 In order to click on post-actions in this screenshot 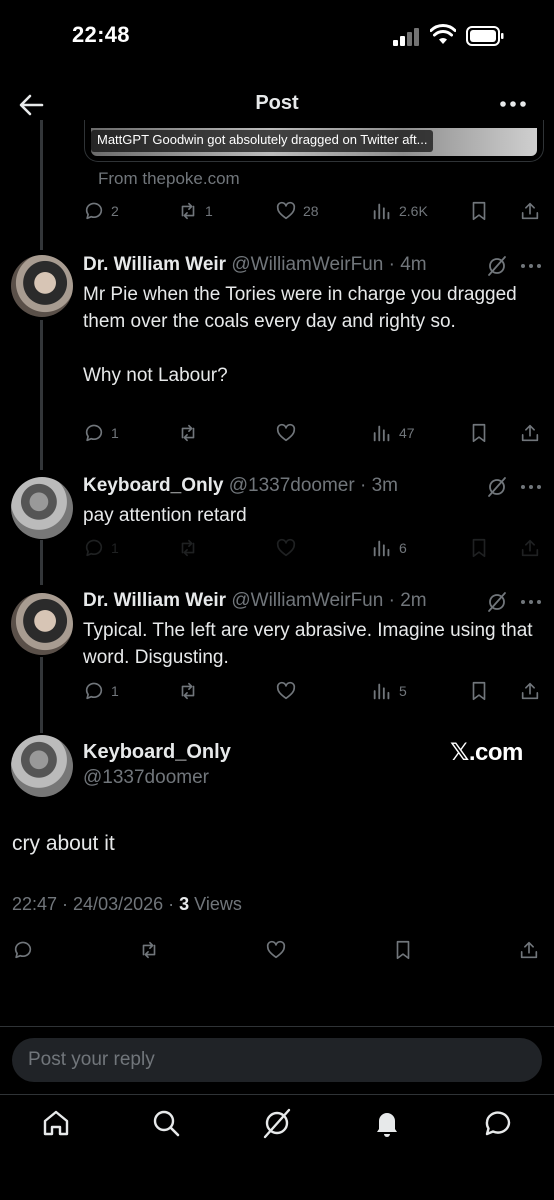, I will do `click(277, 950)`.